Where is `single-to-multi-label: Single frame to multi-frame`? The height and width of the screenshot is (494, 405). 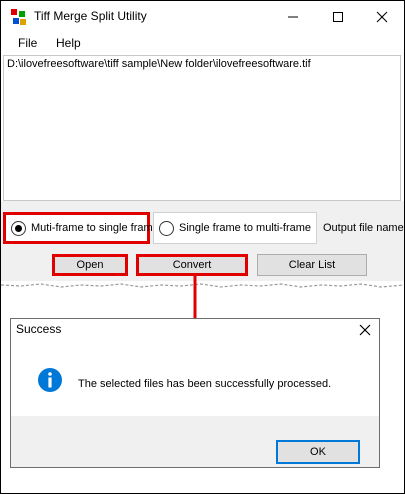
single-to-multi-label: Single frame to multi-frame is located at coordinates (245, 228).